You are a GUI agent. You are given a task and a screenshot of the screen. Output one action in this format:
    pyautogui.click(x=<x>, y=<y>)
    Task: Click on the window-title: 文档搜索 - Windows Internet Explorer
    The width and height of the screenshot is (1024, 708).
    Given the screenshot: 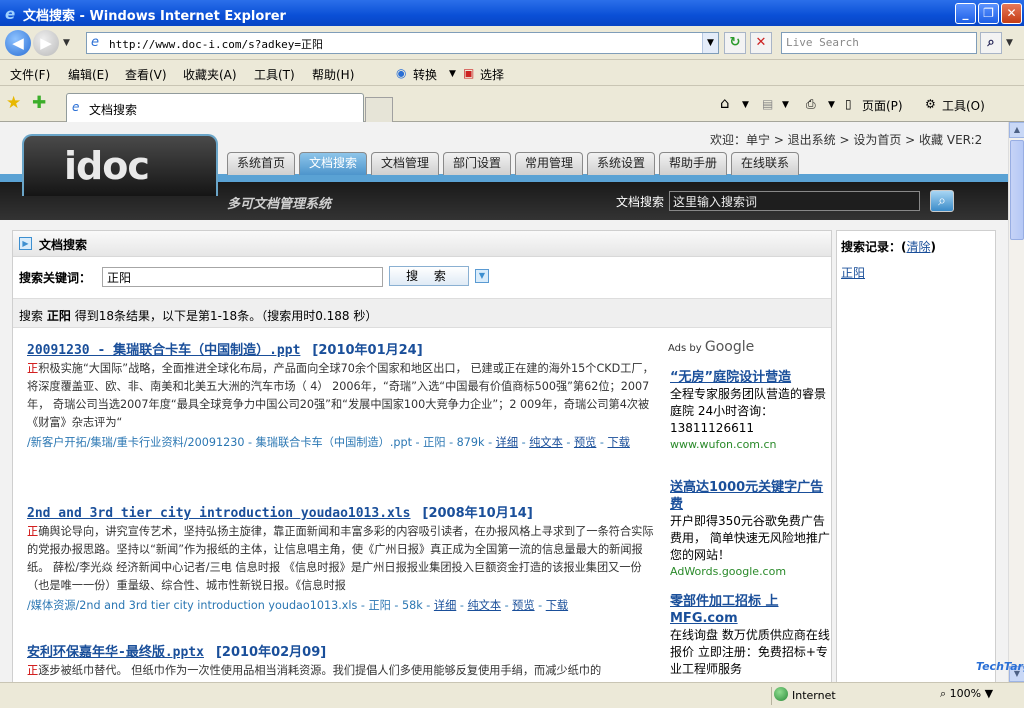 What is the action you would take?
    pyautogui.click(x=154, y=16)
    